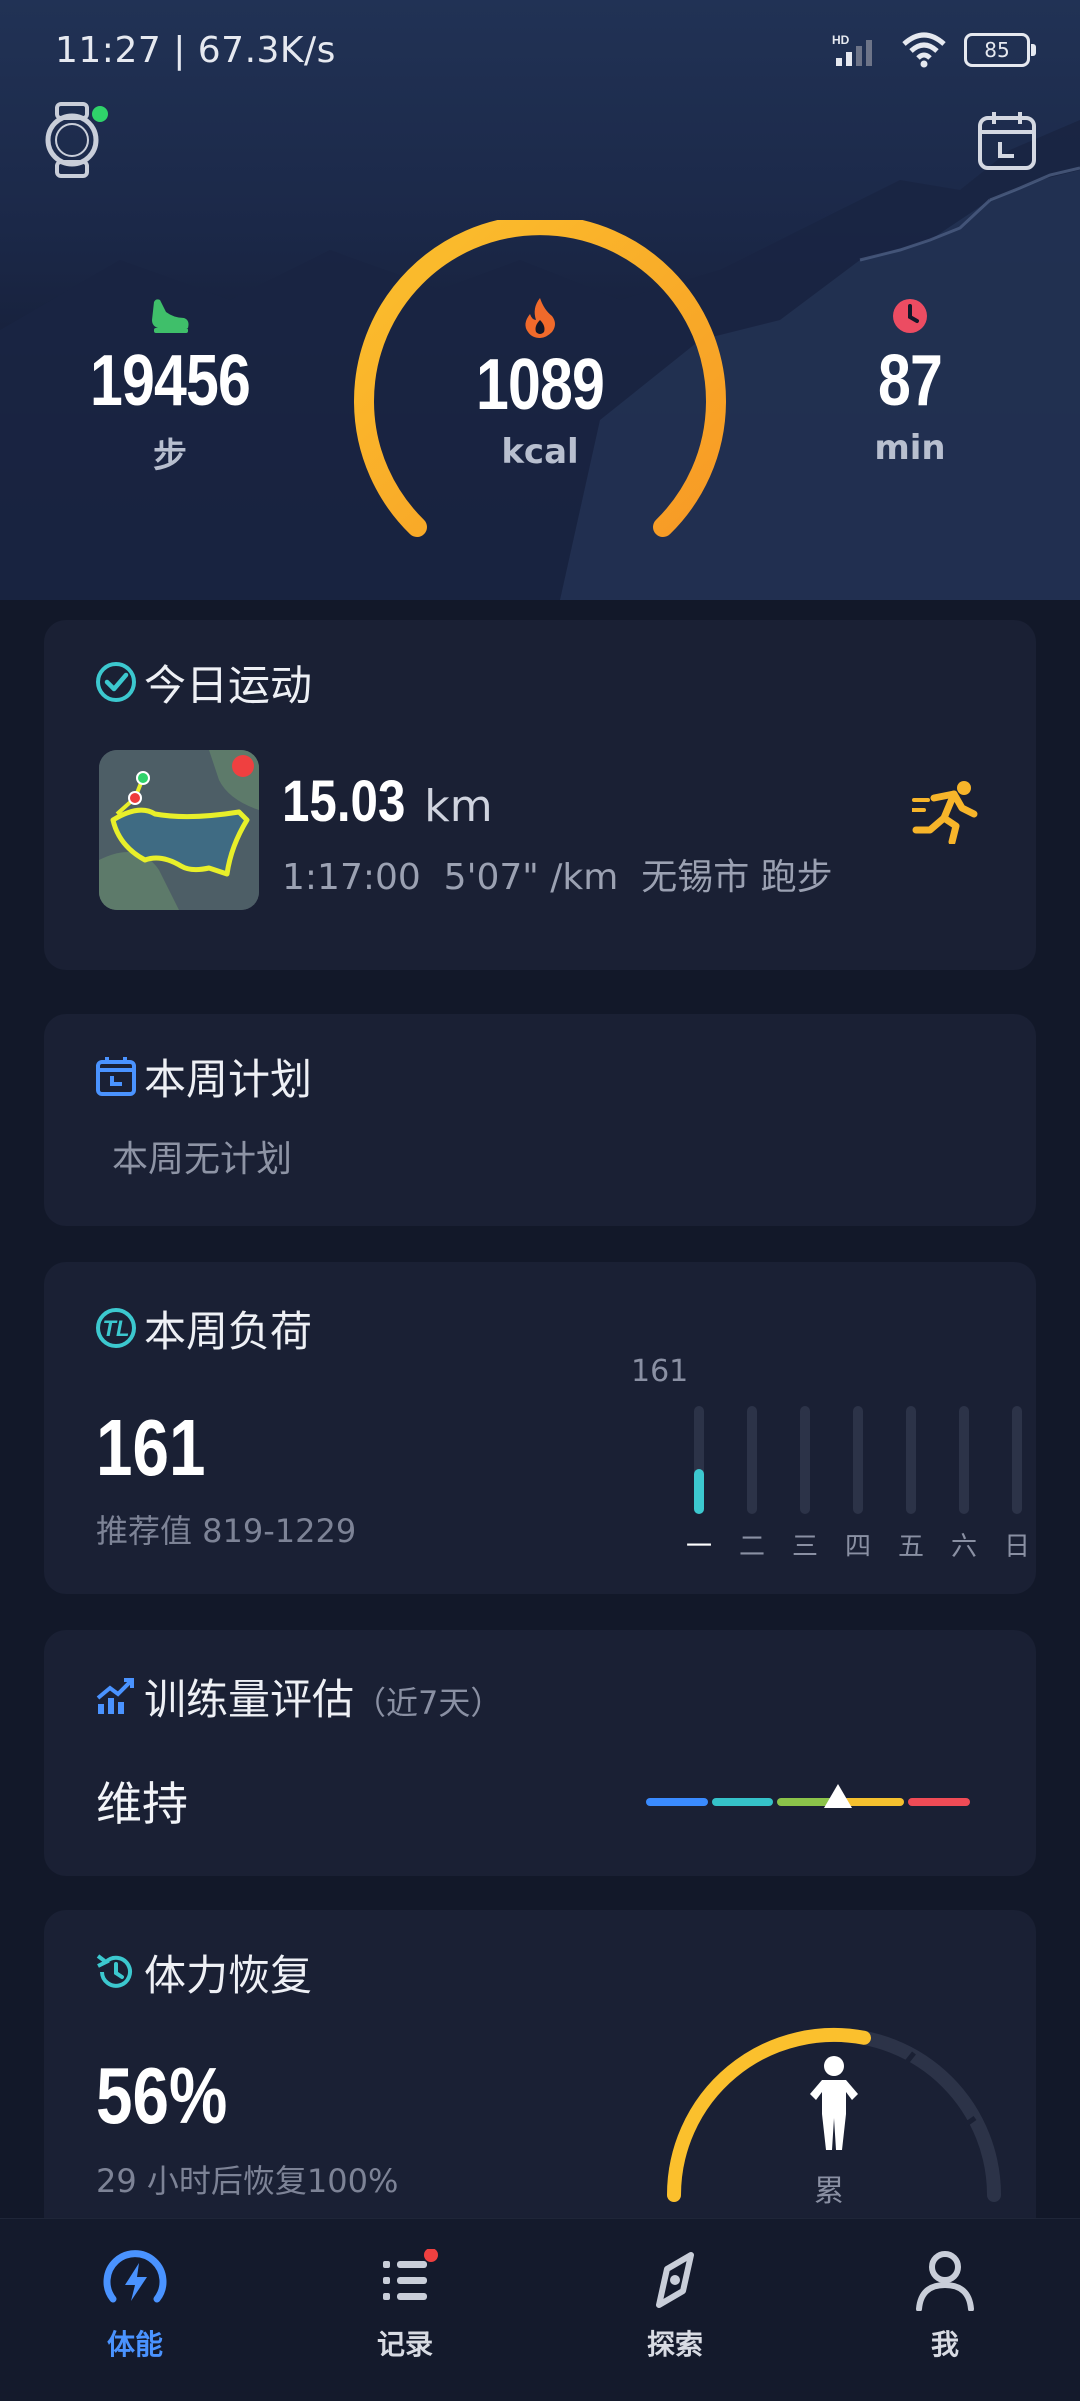  I want to click on today-workout-title: 今日运动, so click(228, 685).